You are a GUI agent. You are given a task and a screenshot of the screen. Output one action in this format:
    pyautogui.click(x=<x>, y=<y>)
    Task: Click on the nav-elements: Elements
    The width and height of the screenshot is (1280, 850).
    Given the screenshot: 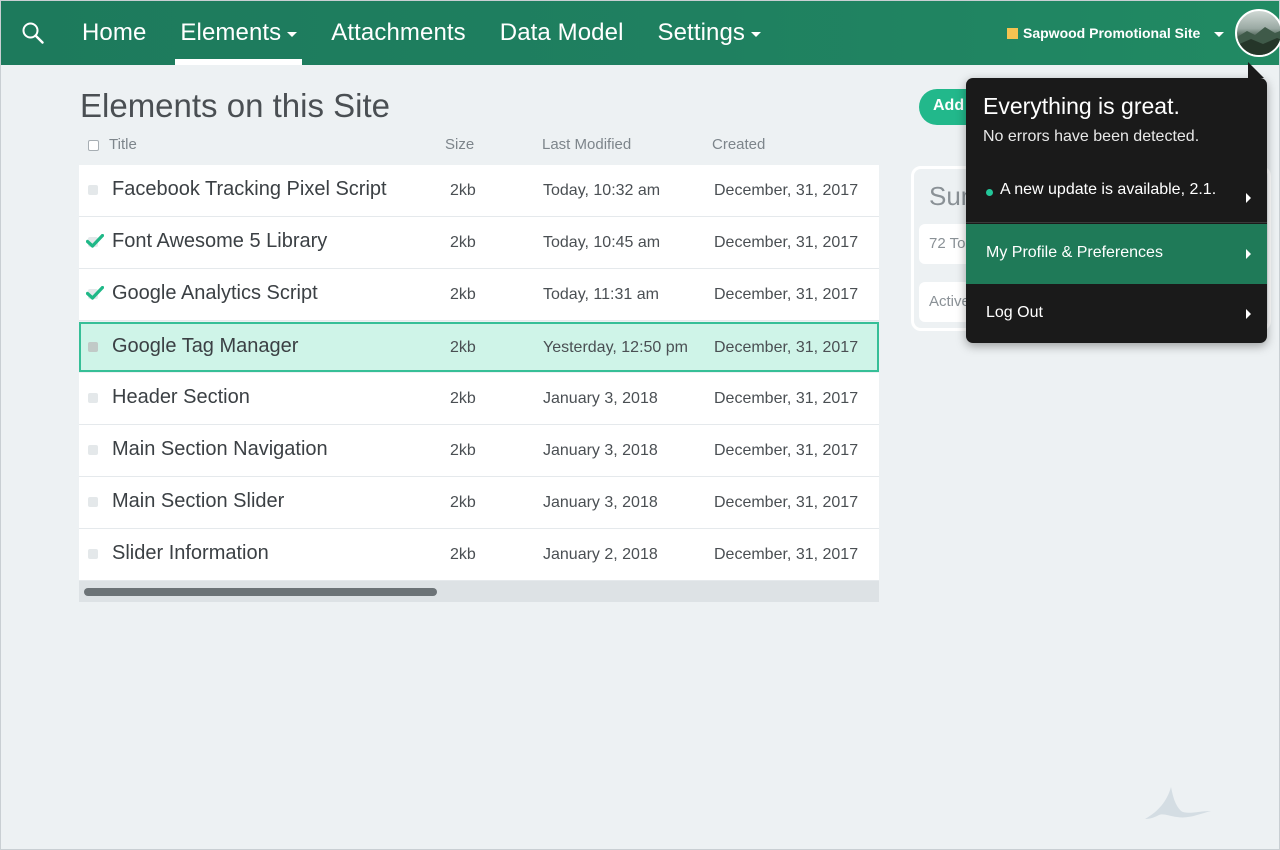 What is the action you would take?
    pyautogui.click(x=238, y=33)
    